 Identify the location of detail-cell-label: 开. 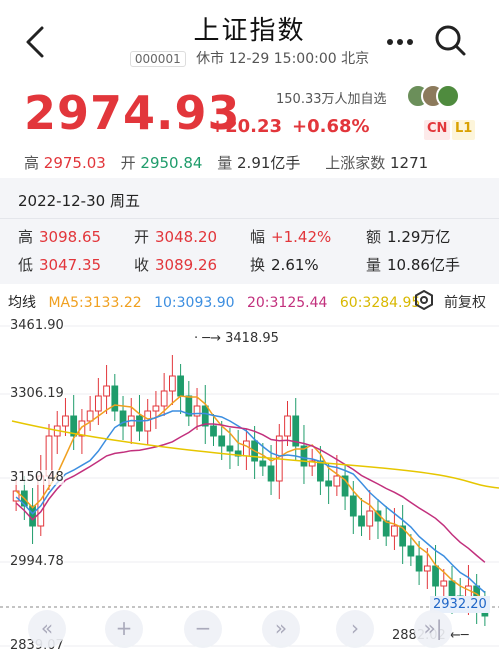
(142, 237).